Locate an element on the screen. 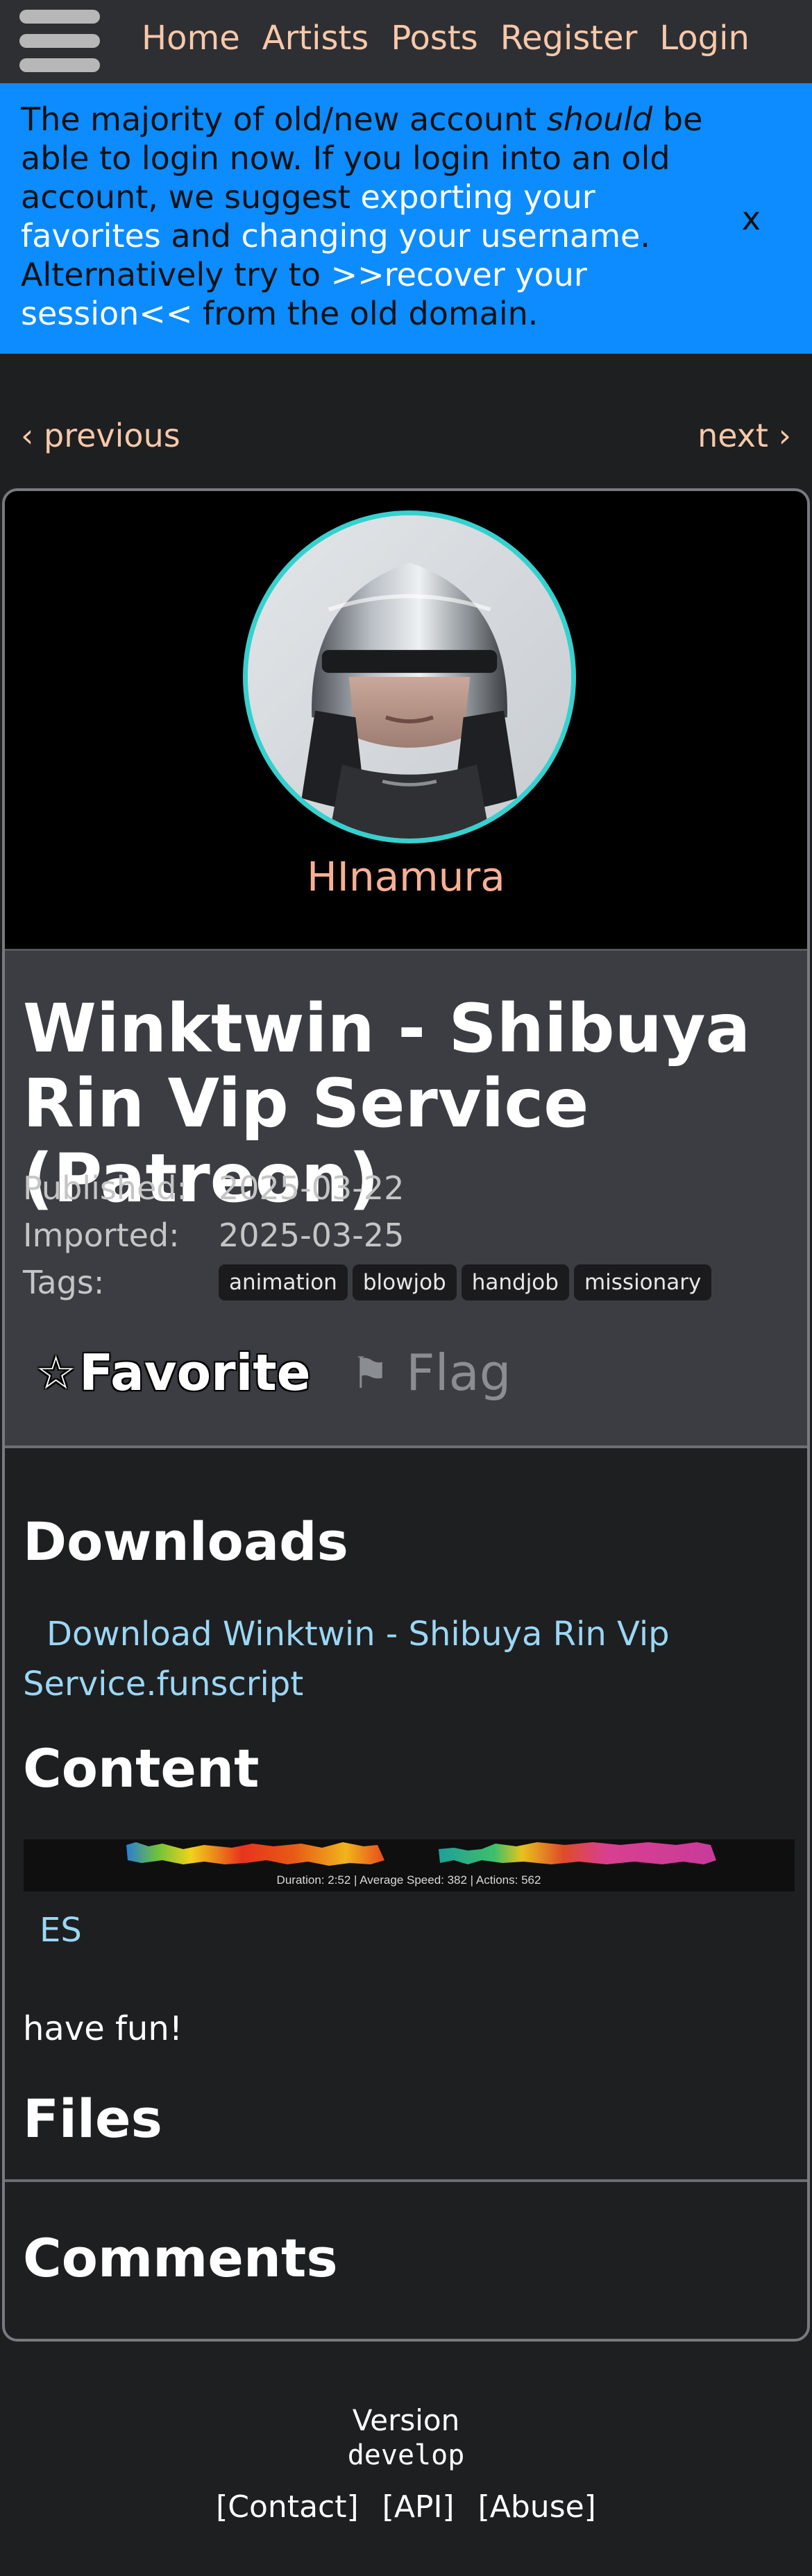 This screenshot has width=812, height=2576. nav-posts-link: Posts is located at coordinates (434, 38).